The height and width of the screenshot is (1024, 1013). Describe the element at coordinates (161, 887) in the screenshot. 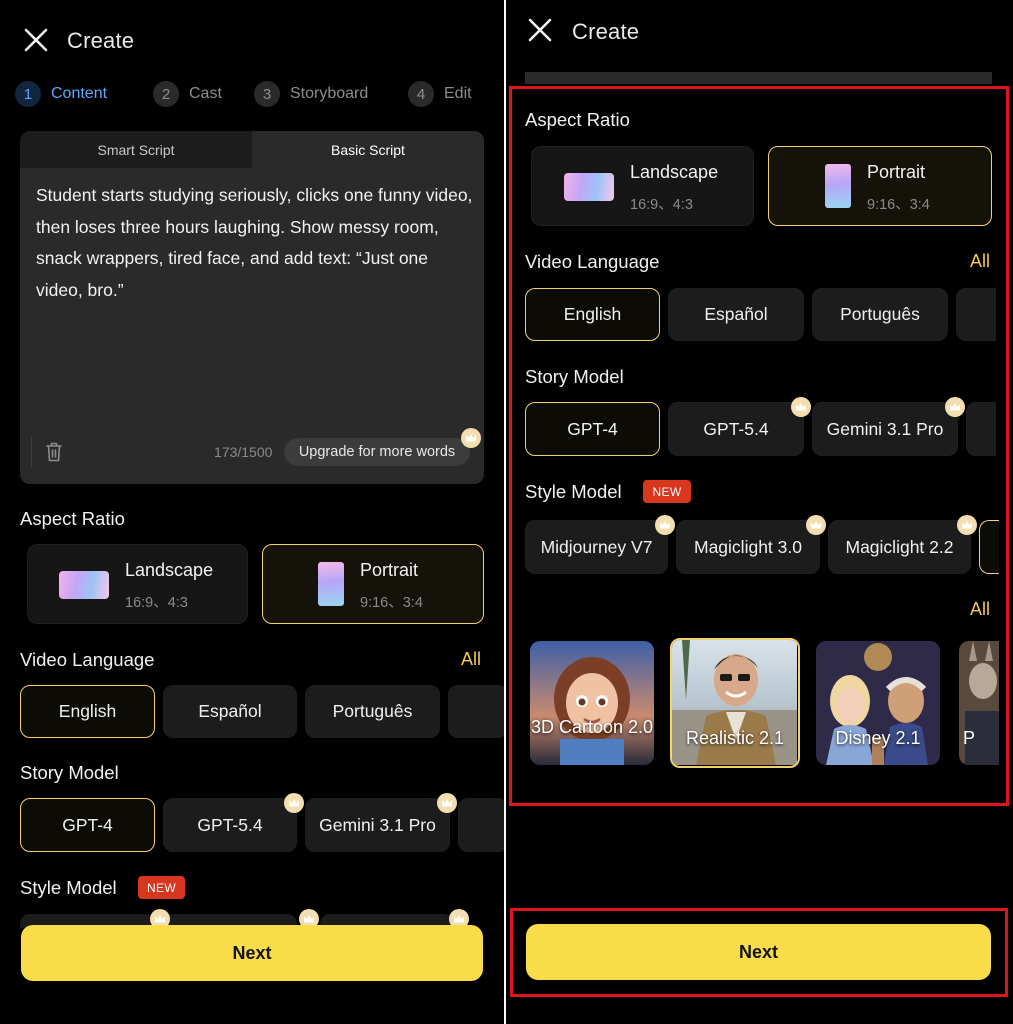

I see `new-badge: NEW` at that location.